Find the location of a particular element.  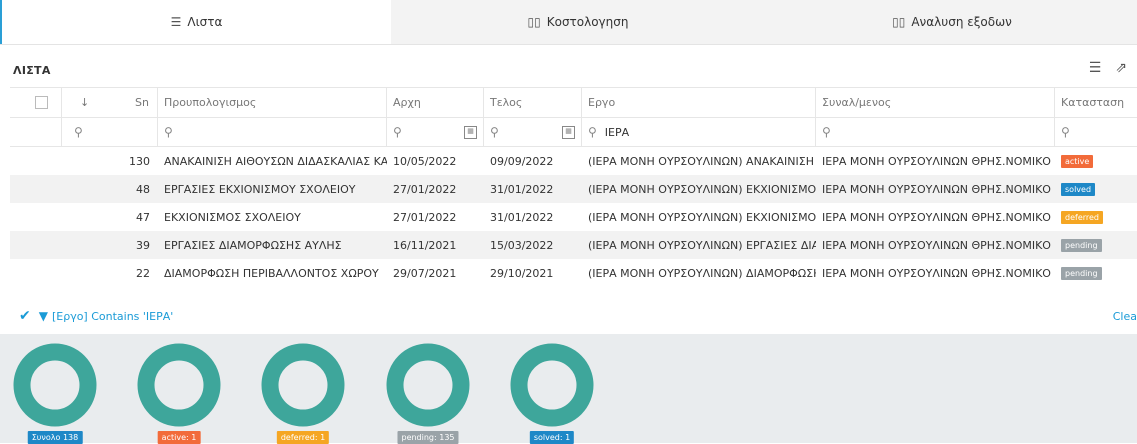

filter-project-value: ΙΕΡΑ is located at coordinates (617, 132).